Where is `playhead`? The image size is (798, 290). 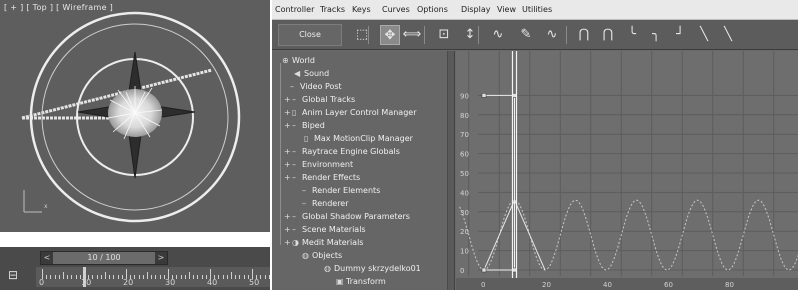 playhead is located at coordinates (84, 277).